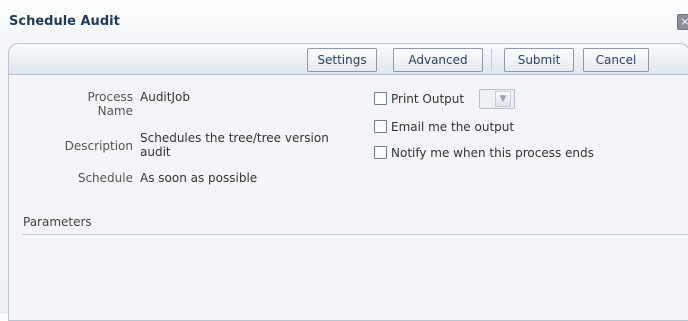  Describe the element at coordinates (64, 21) in the screenshot. I see `dialog-title: Schedule Audit` at that location.